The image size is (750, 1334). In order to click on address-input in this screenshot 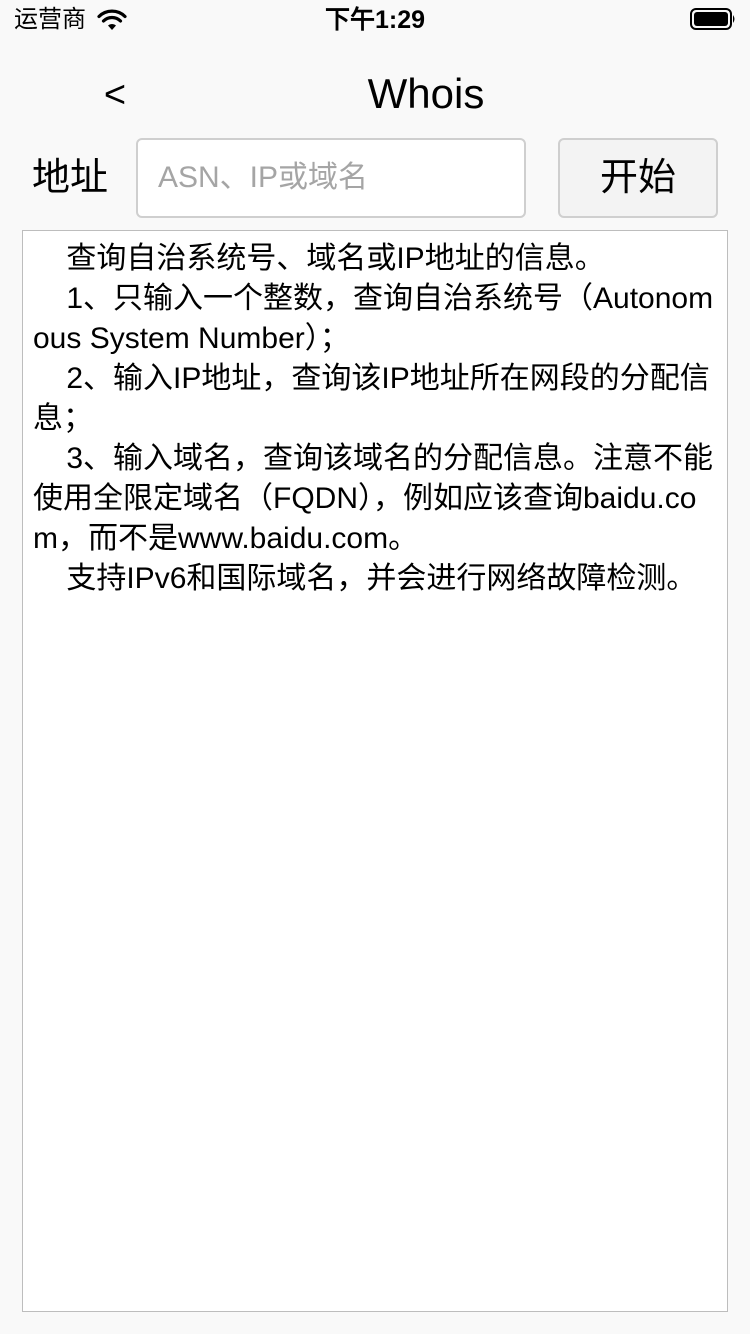, I will do `click(331, 178)`.